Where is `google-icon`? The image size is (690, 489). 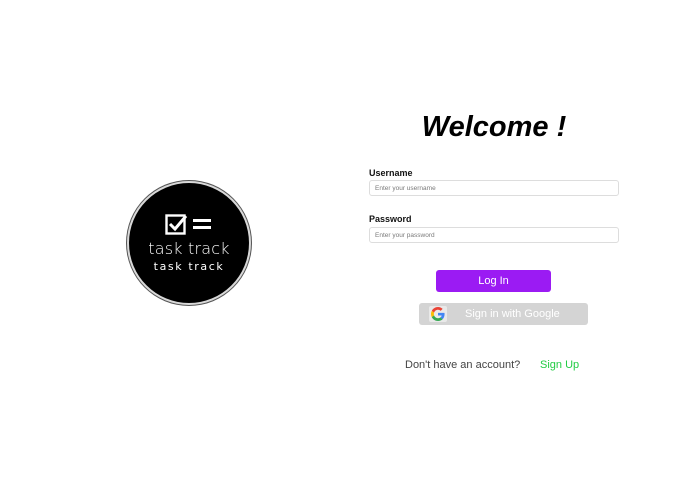
google-icon is located at coordinates (438, 314).